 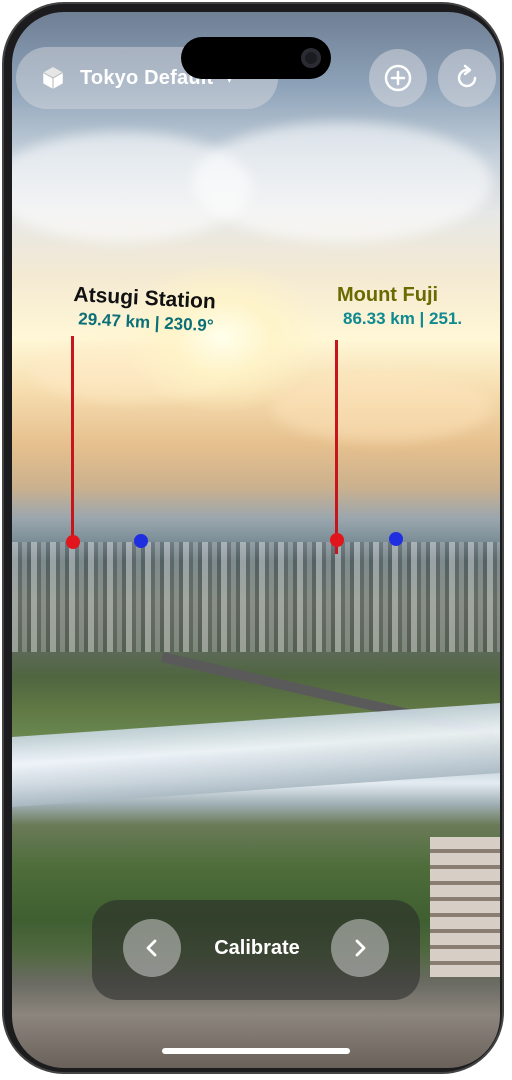 I want to click on plus-circle-icon, so click(x=398, y=78).